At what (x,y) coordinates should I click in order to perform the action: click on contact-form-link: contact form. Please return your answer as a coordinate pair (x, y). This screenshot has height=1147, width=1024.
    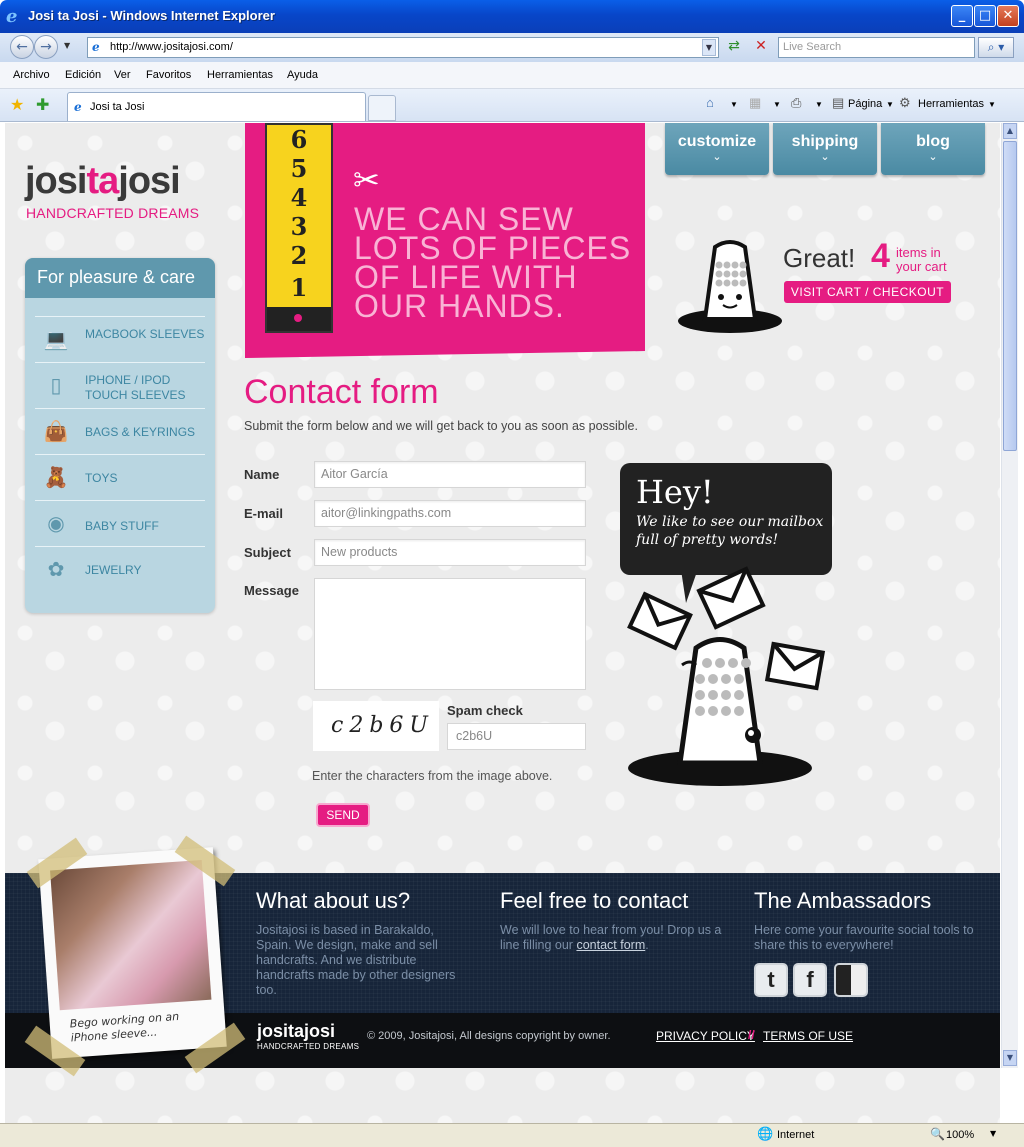
    Looking at the image, I should click on (610, 945).